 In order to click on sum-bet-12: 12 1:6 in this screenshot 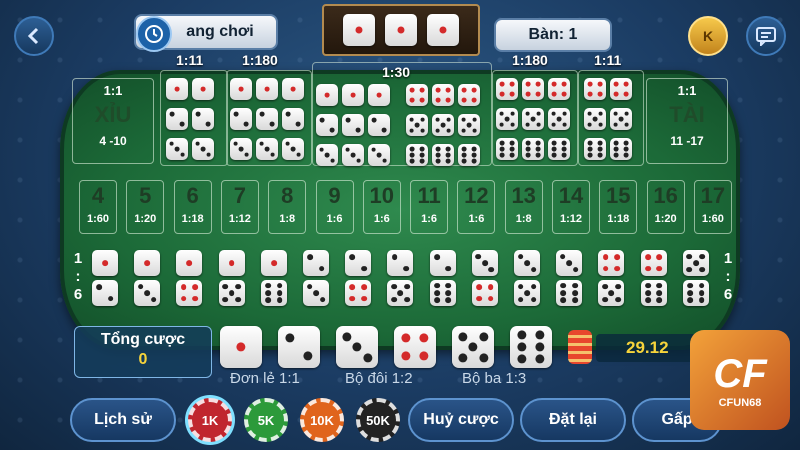, I will do `click(476, 207)`.